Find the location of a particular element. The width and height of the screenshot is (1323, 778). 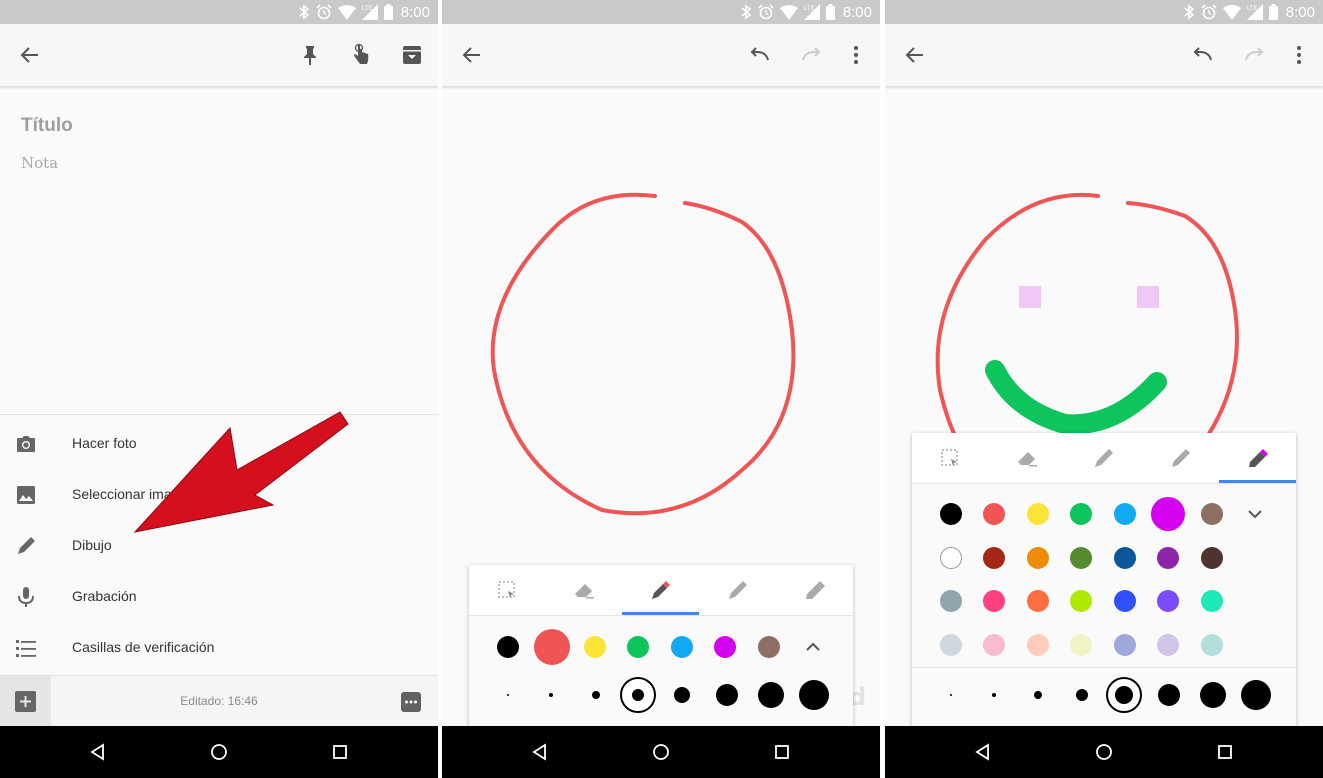

more-options-button is located at coordinates (411, 702).